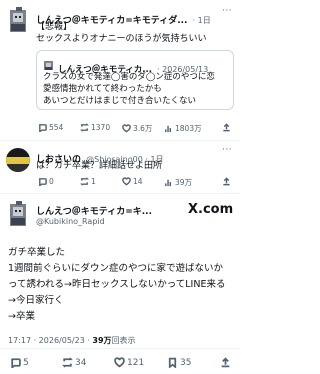 This screenshot has height=374, width=320. What do you see at coordinates (37, 252) in the screenshot?
I see `post-text-line: ガチ卒業した` at bounding box center [37, 252].